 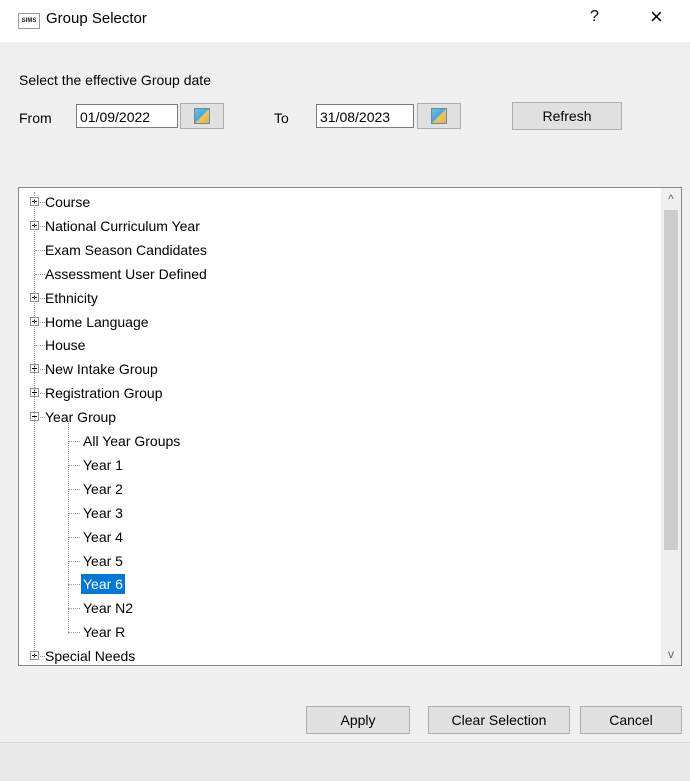 What do you see at coordinates (103, 537) in the screenshot?
I see `tree-node-label: Year 4` at bounding box center [103, 537].